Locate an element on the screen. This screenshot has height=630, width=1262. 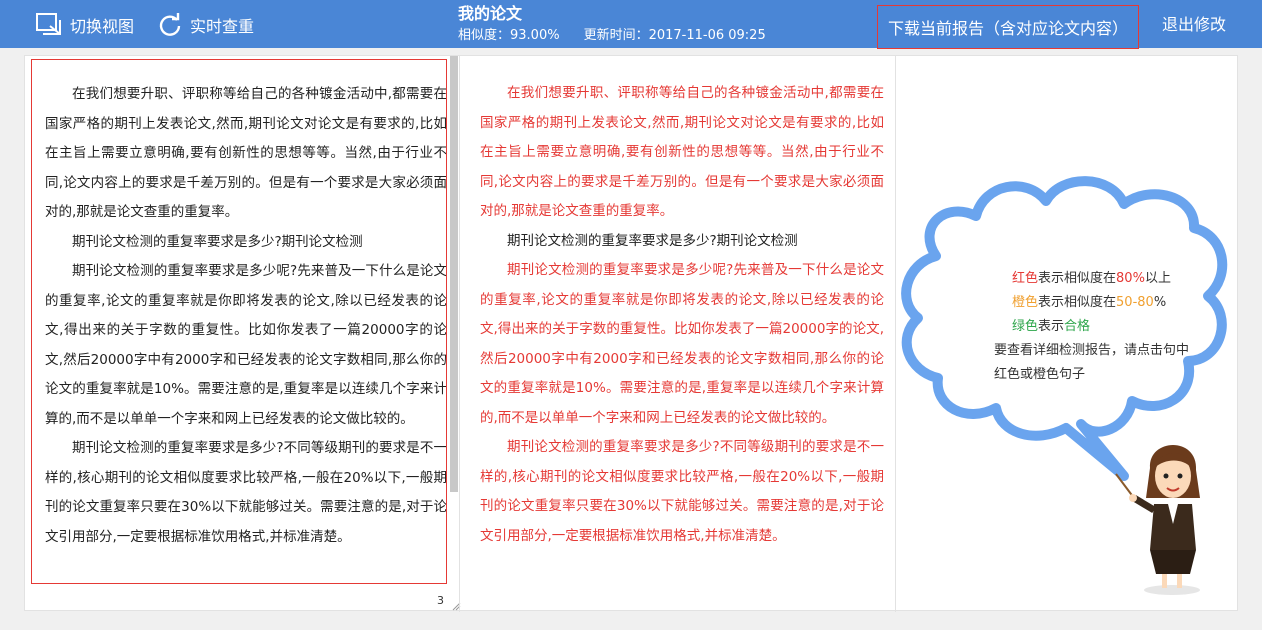
editor-paragraph: 期刊论文检测的重复率要求是多少?期刊论文检测 is located at coordinates (245, 243).